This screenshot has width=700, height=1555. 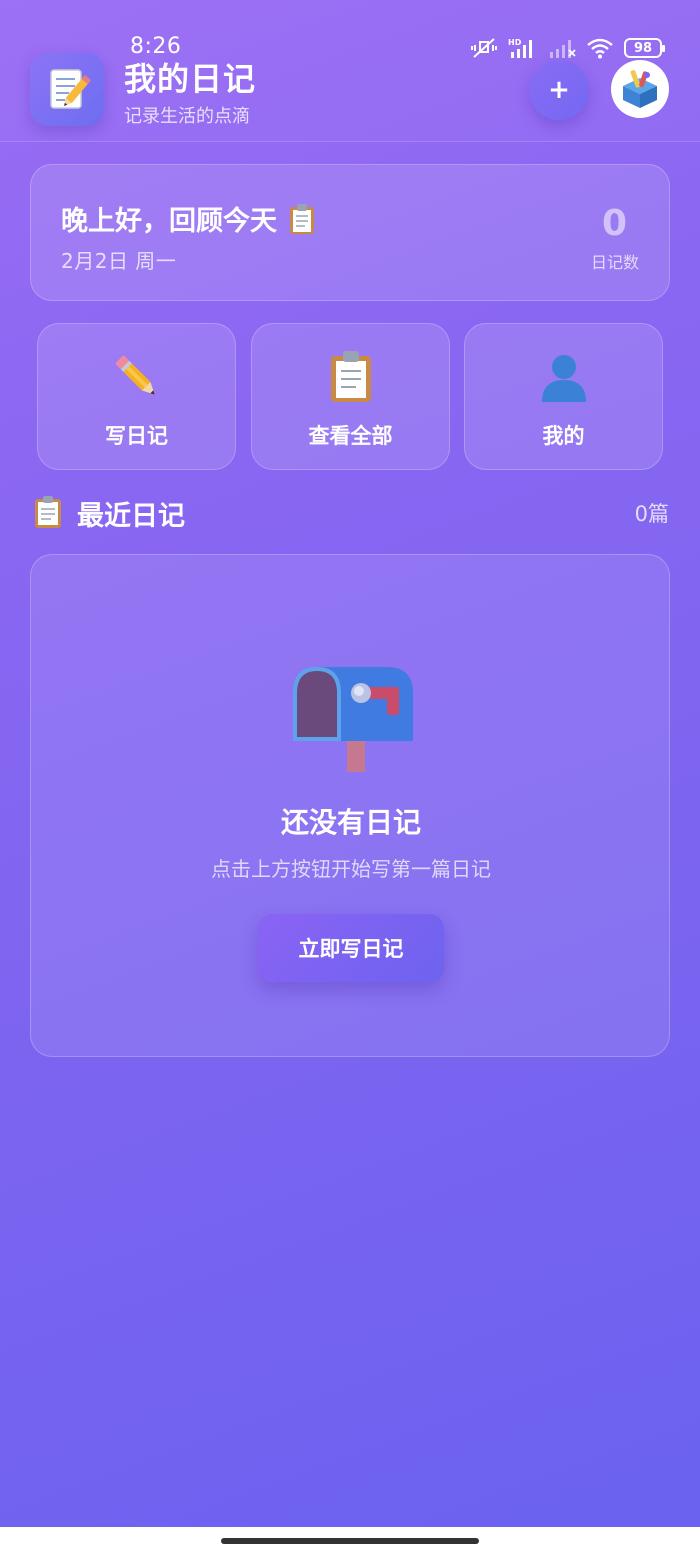 I want to click on date-text: 2月2日 周一, so click(x=119, y=261).